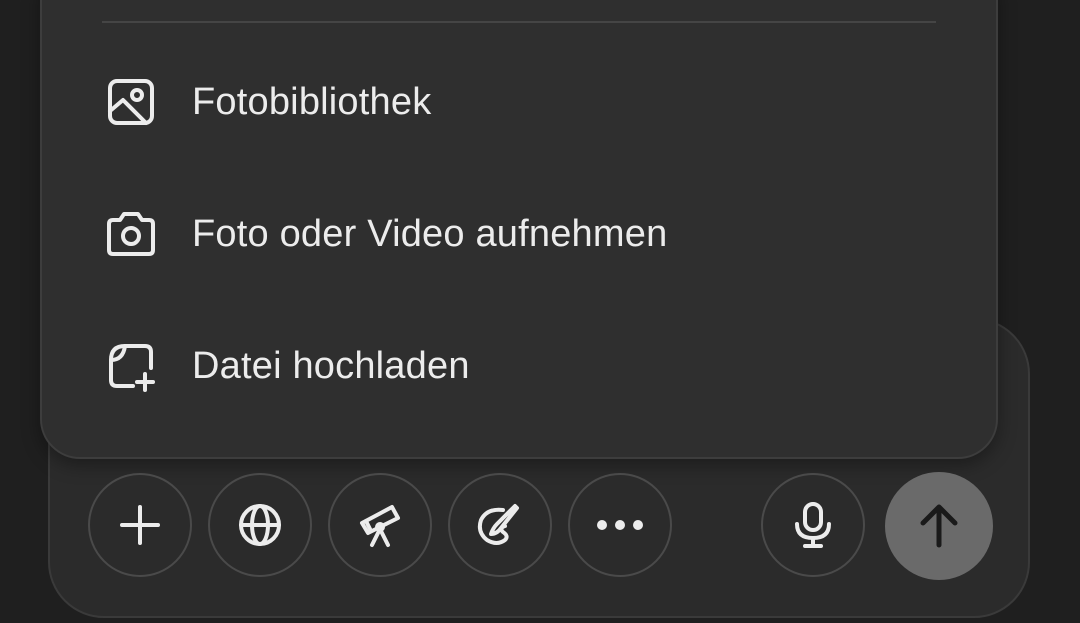  I want to click on send-button, so click(939, 526).